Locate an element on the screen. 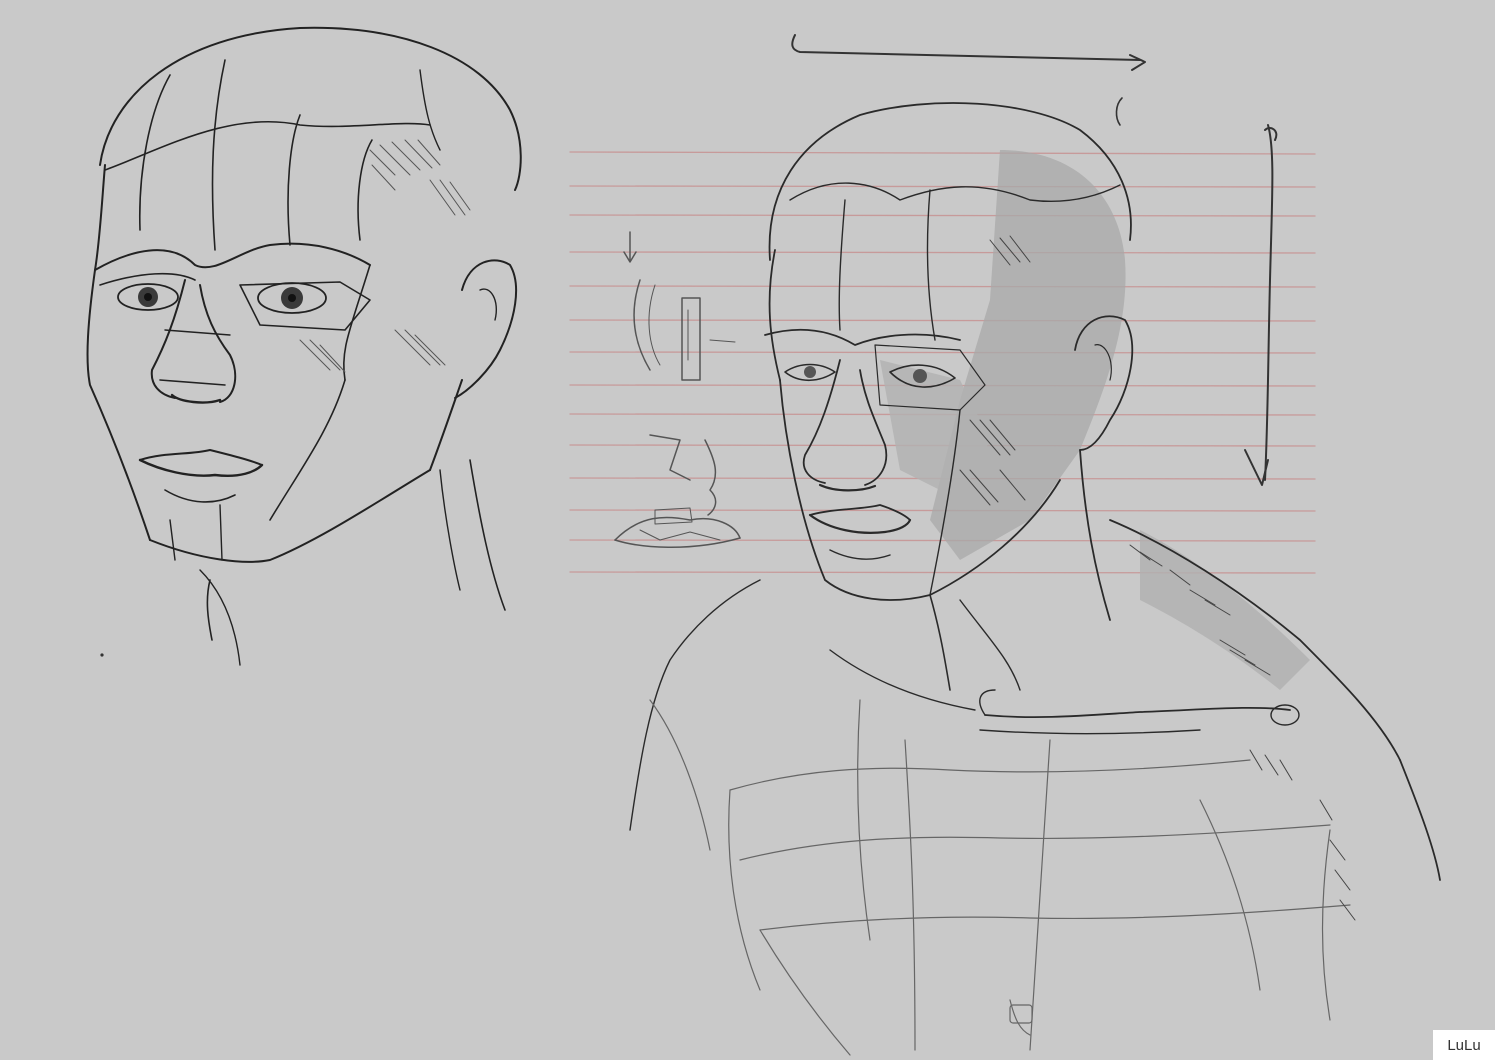 The width and height of the screenshot is (1495, 1060). watermark-label: LuLu is located at coordinates (1464, 1045).